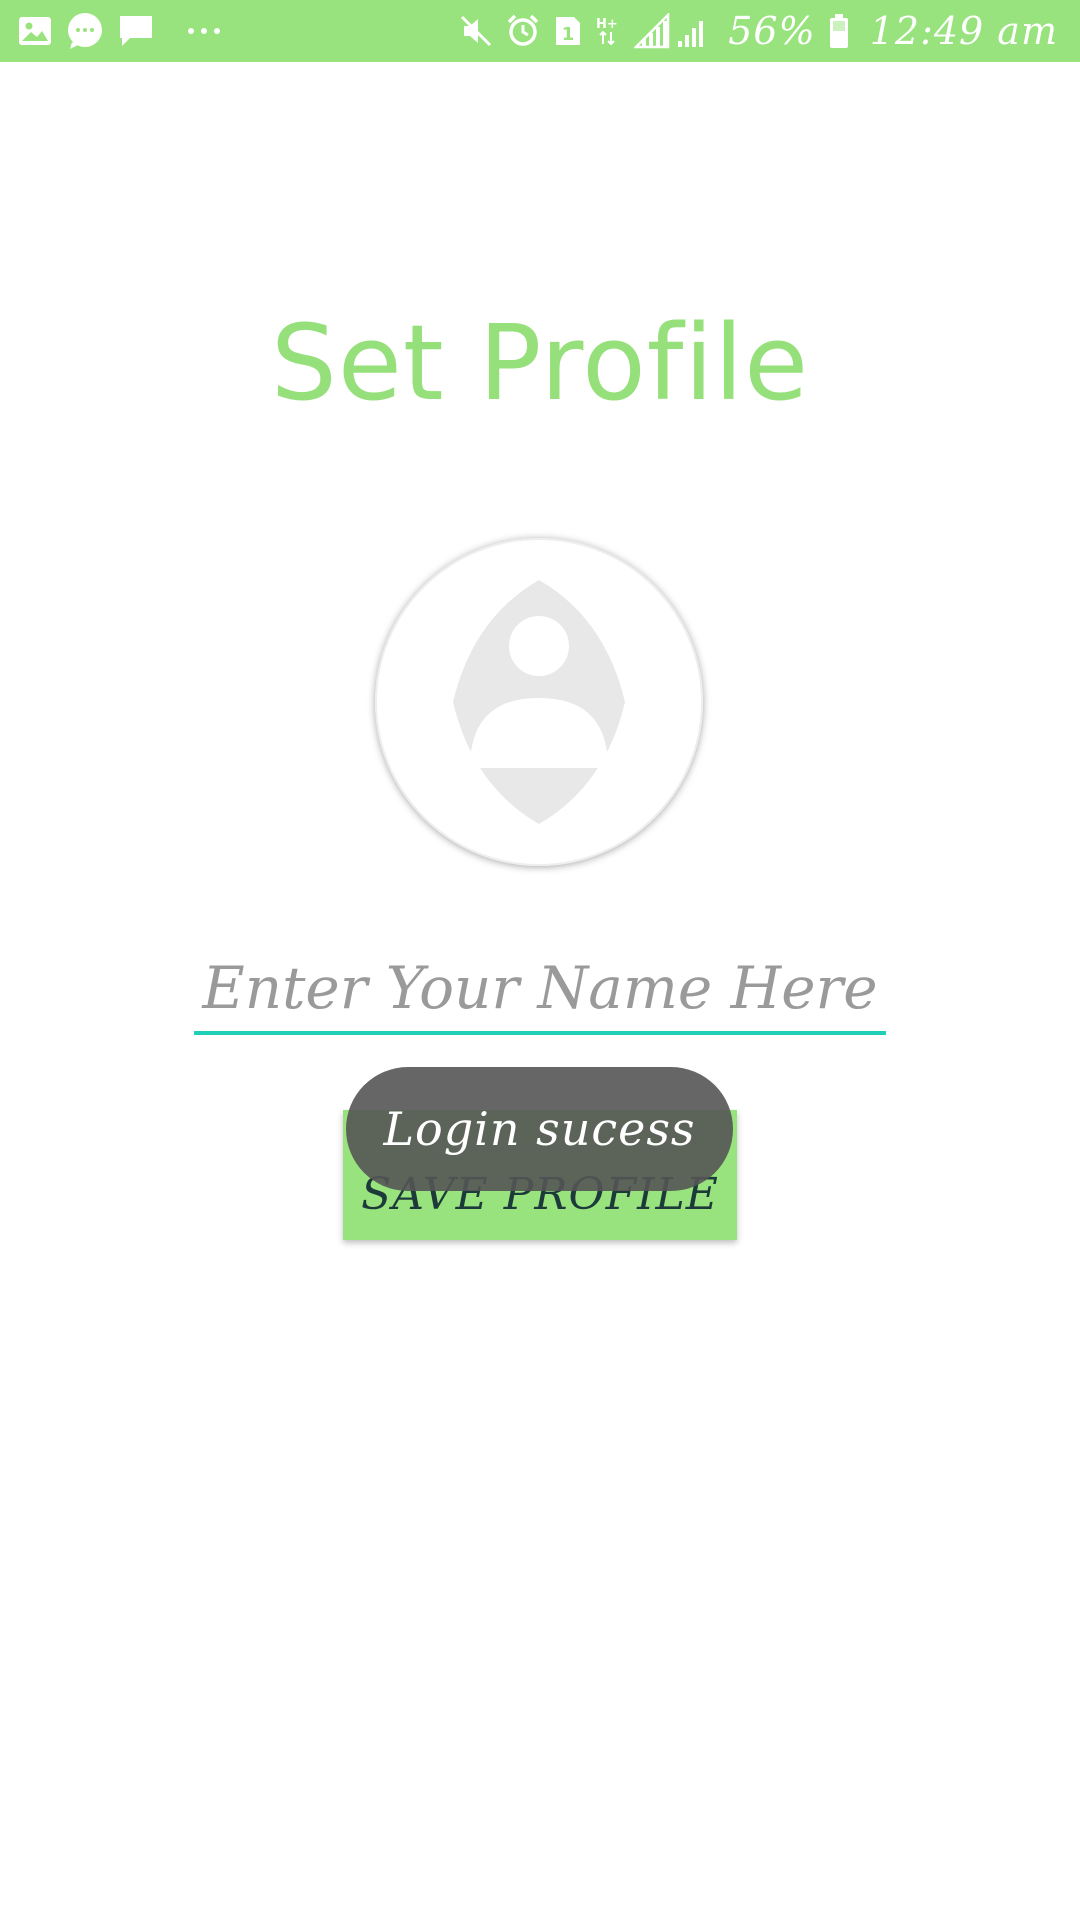 This screenshot has width=1080, height=1920. I want to click on default-profile-icon, so click(539, 702).